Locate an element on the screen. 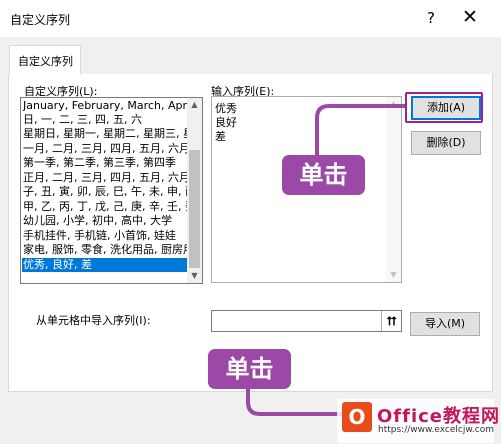 This screenshot has width=501, height=444. list-item: 星期日, 星期一, 星期二, 星期三, 星 is located at coordinates (106, 134).